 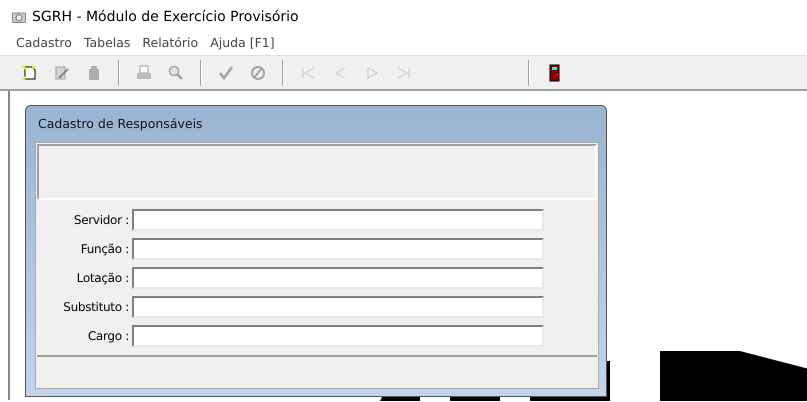 What do you see at coordinates (103, 278) in the screenshot?
I see `field-label: Lotação :` at bounding box center [103, 278].